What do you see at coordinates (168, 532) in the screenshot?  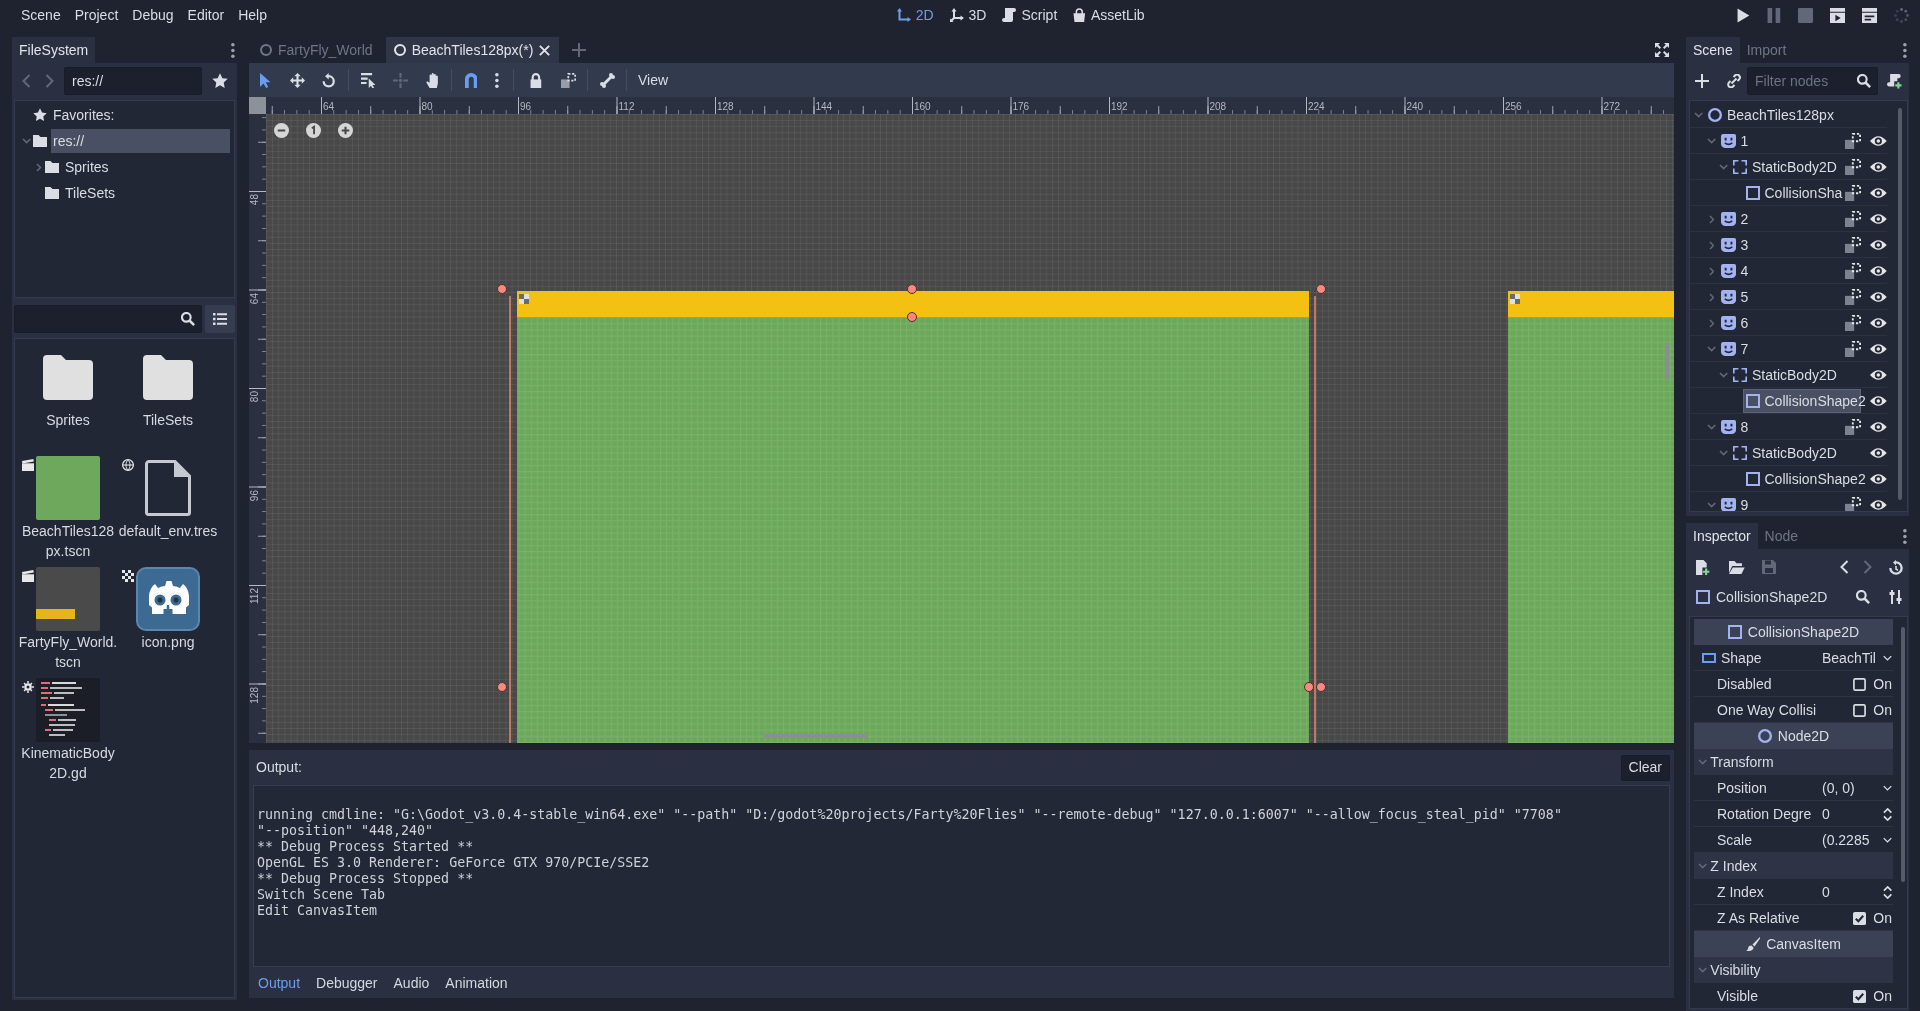 I see `file-name: default_env.tres` at bounding box center [168, 532].